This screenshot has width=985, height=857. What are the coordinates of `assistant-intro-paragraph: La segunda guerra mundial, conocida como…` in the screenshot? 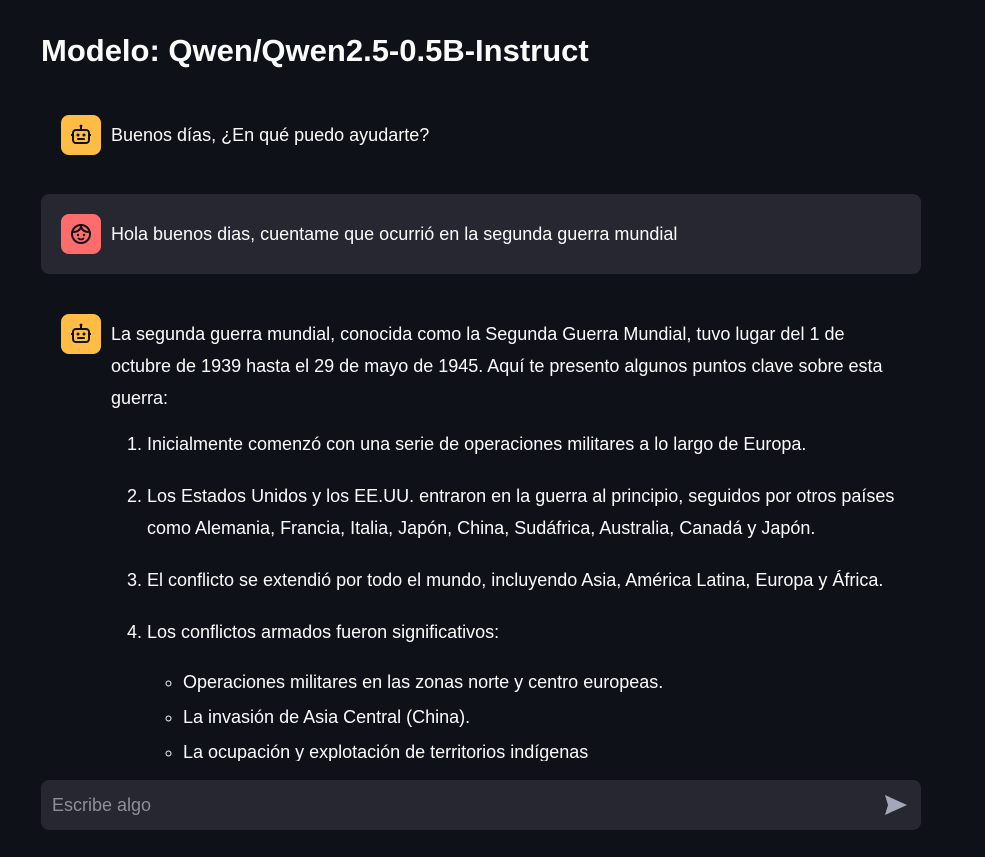 It's located at (497, 366).